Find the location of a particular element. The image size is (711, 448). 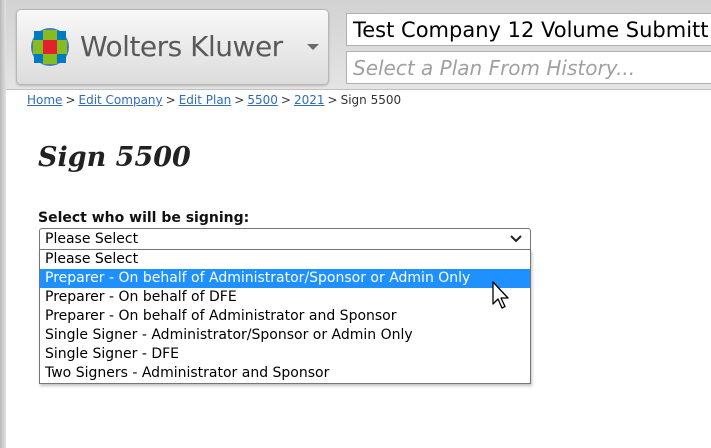

brand-caret-icon is located at coordinates (313, 47).